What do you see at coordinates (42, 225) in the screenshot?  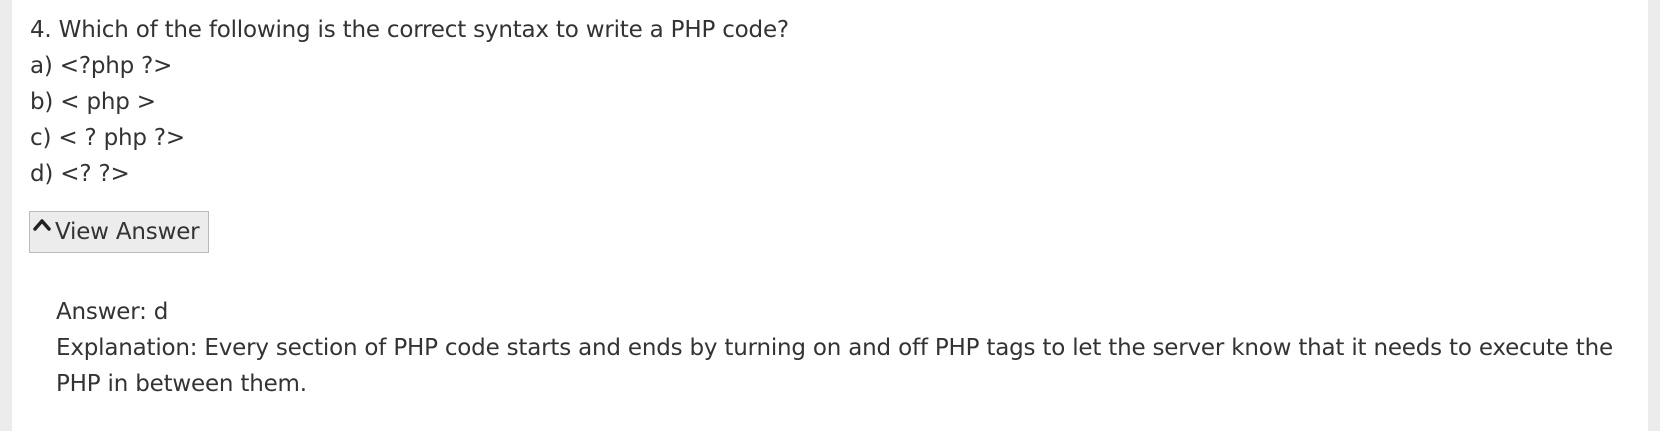 I see `caret-up-icon` at bounding box center [42, 225].